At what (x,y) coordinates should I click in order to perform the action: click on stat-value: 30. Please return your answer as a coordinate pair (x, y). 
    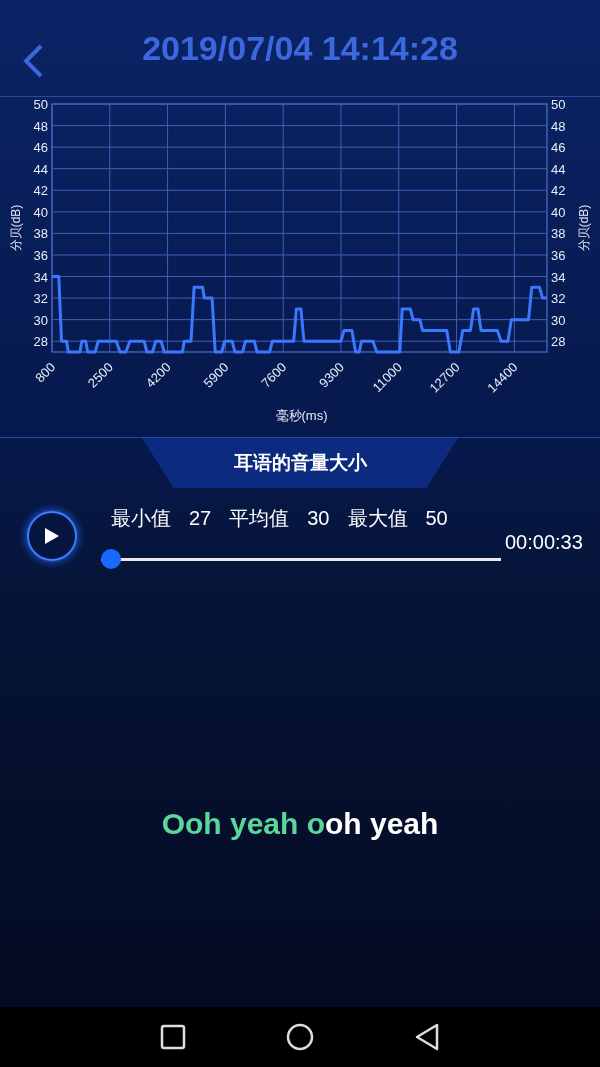
    Looking at the image, I should click on (318, 518).